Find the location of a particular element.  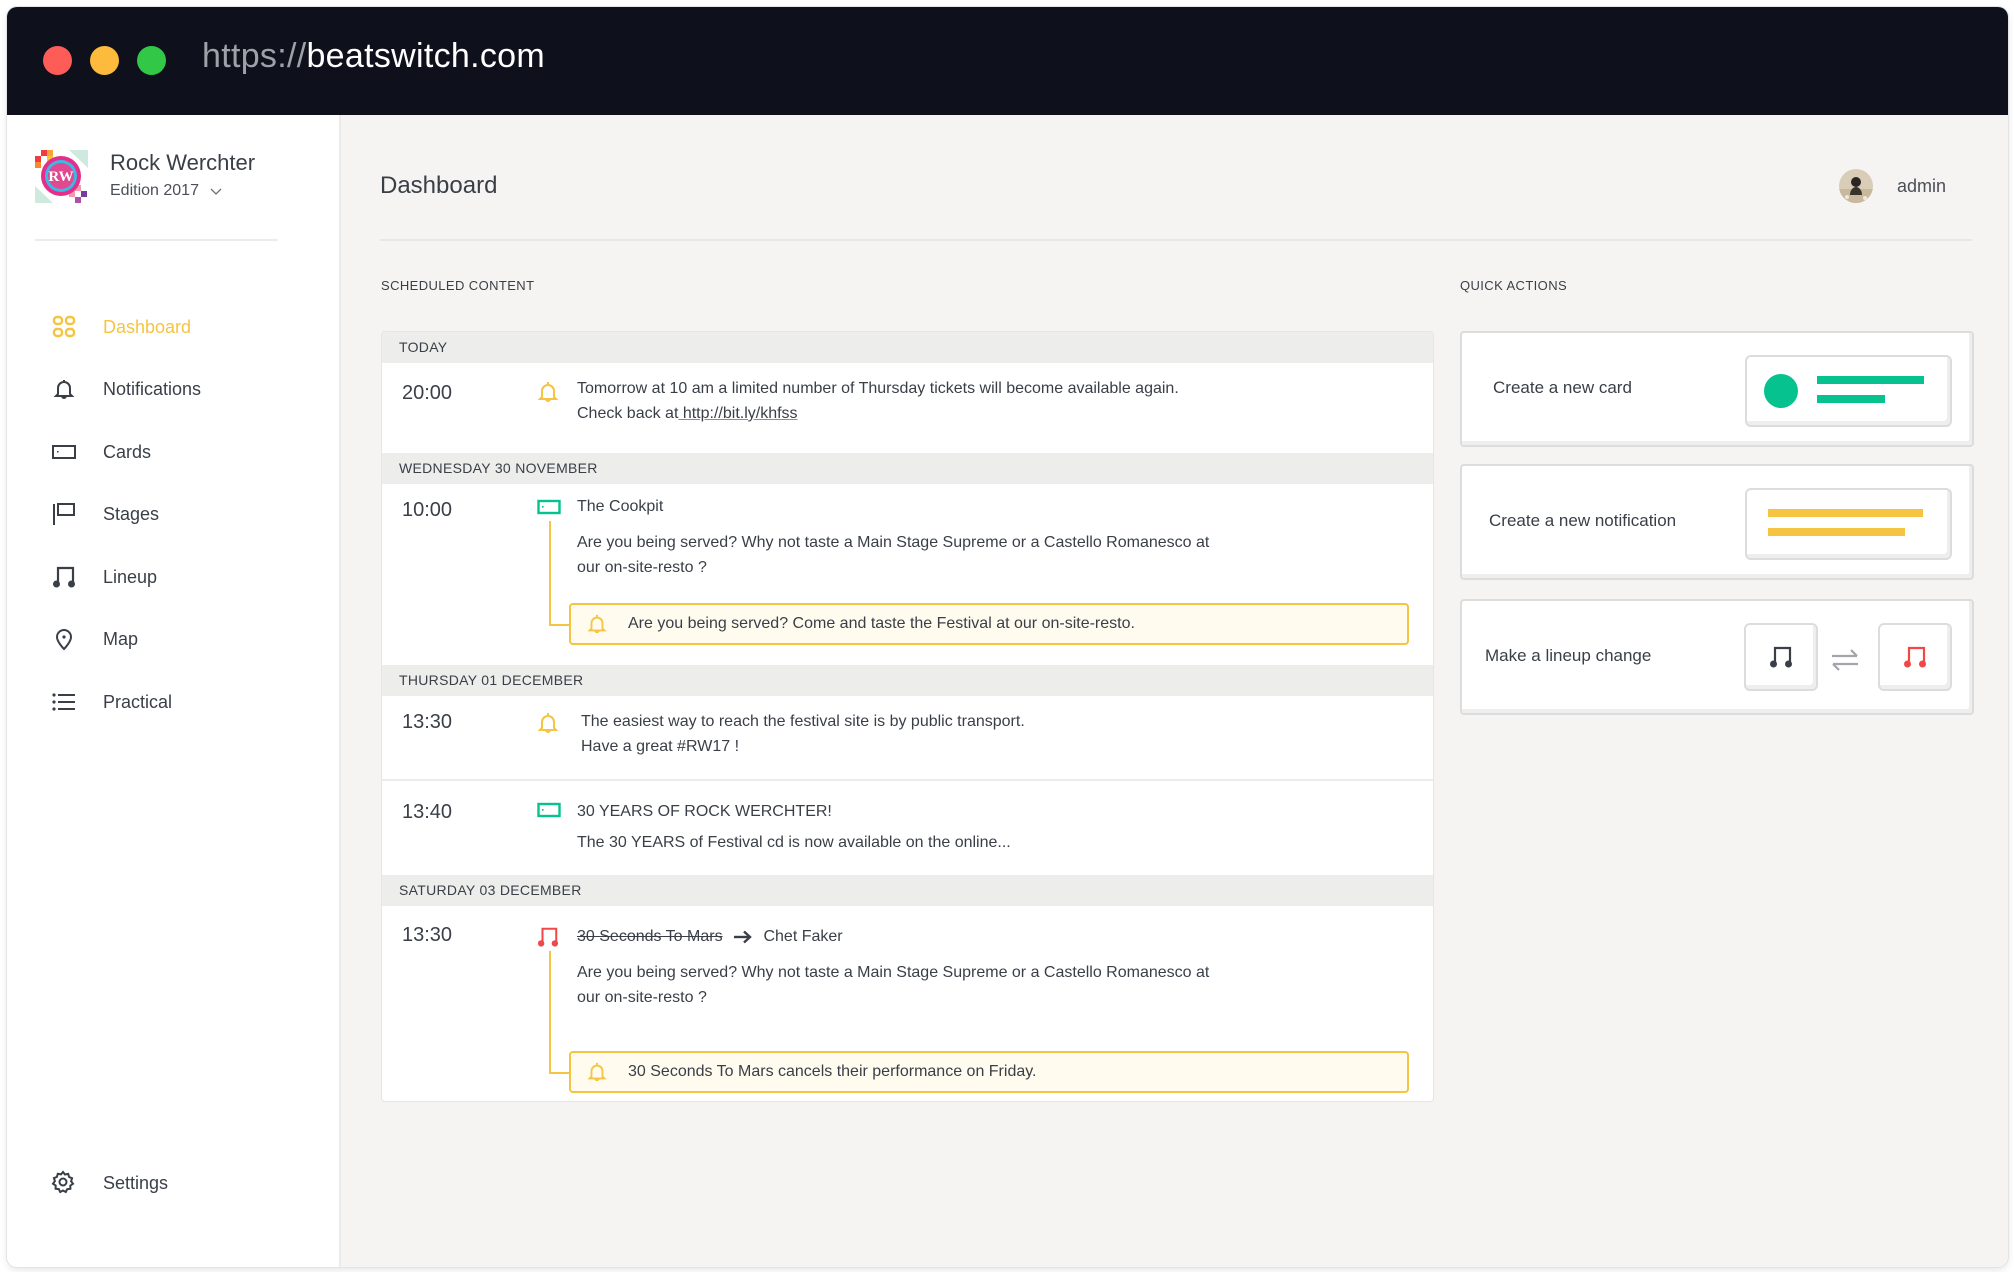

avatar is located at coordinates (1855, 186).